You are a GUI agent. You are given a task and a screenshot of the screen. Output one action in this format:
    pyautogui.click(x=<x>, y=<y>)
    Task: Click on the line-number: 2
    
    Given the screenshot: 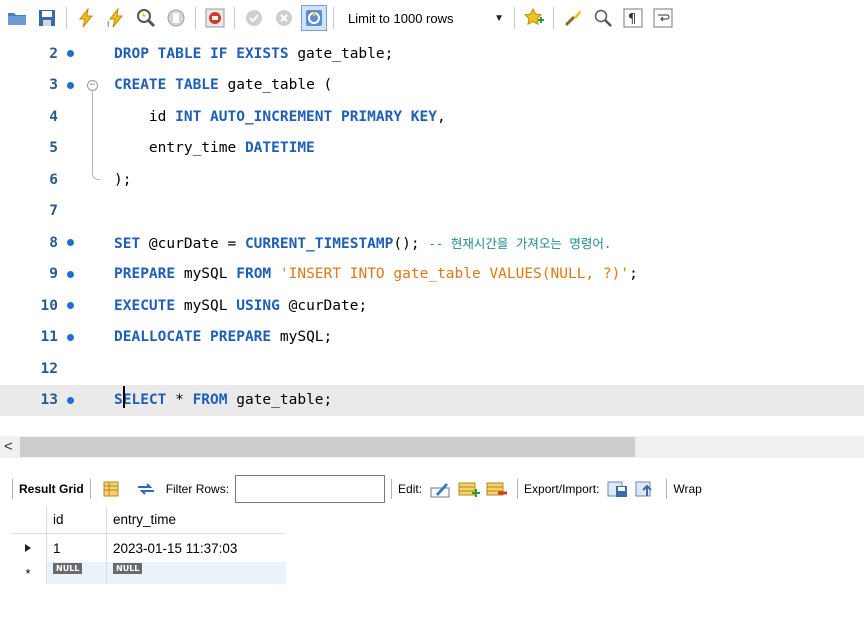 What is the action you would take?
    pyautogui.click(x=53, y=53)
    